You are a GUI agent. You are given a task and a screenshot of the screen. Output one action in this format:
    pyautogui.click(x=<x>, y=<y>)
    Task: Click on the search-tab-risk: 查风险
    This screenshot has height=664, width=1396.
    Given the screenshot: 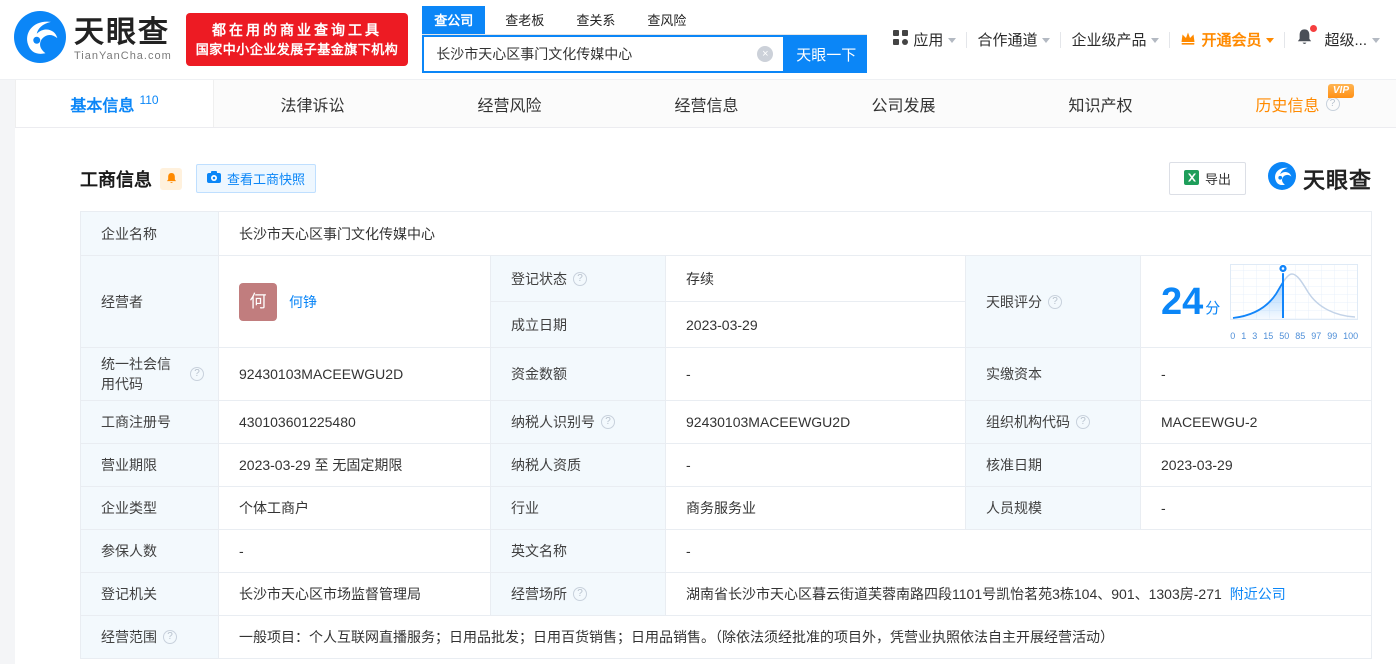 What is the action you would take?
    pyautogui.click(x=666, y=20)
    